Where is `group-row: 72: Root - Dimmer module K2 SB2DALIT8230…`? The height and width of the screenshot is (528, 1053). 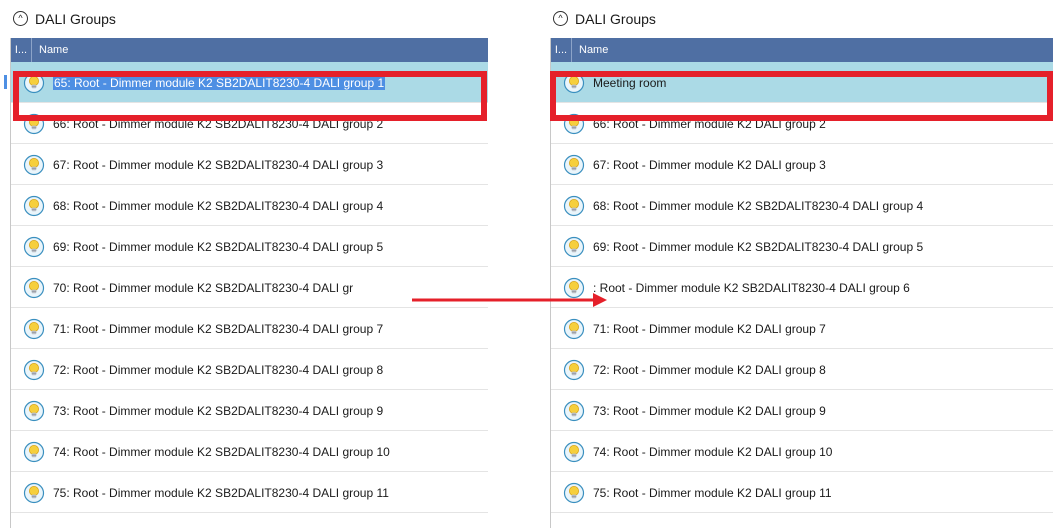 group-row: 72: Root - Dimmer module K2 SB2DALIT8230… is located at coordinates (249, 369).